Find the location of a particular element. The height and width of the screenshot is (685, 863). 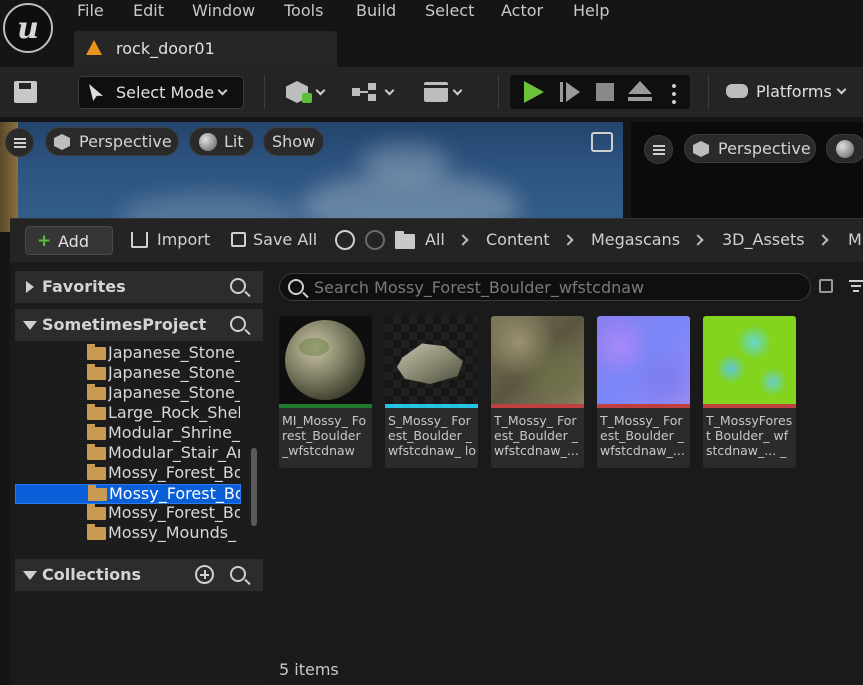

folder-tree-item: Modular_Stair_Ar is located at coordinates (128, 454).